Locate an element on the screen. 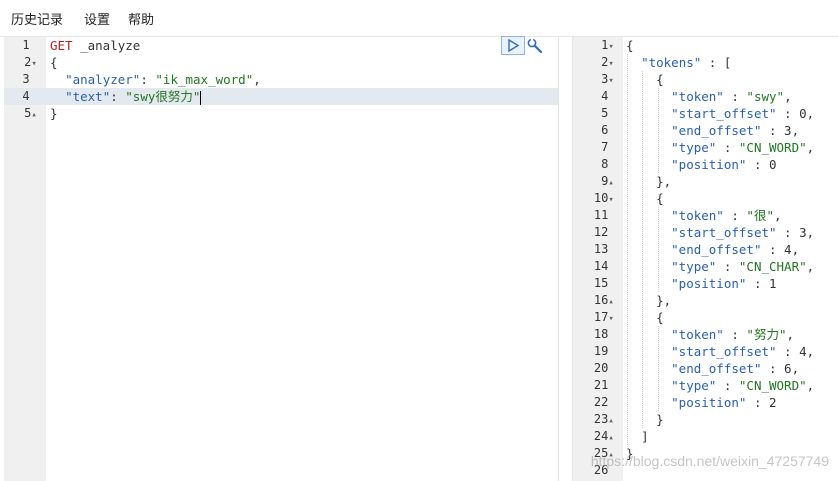 Image resolution: width=839 pixels, height=481 pixels. play-icon is located at coordinates (514, 45).